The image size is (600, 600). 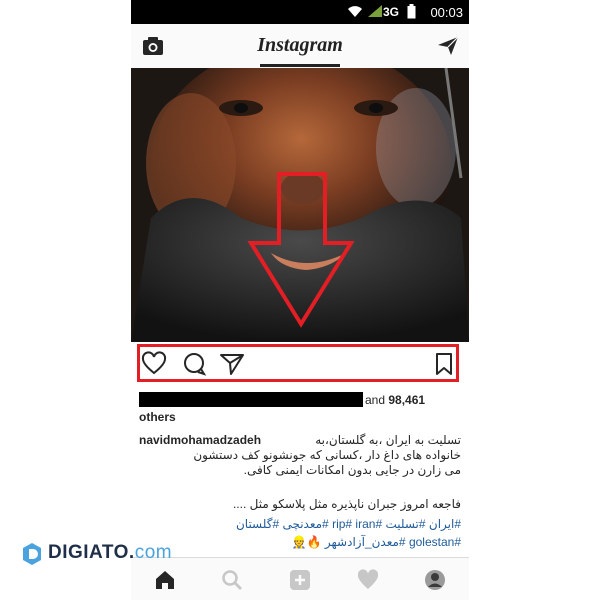 What do you see at coordinates (352, 470) in the screenshot?
I see `caption-line-3: می زارن در جایی بدون امکانات ایمنی کافی.` at bounding box center [352, 470].